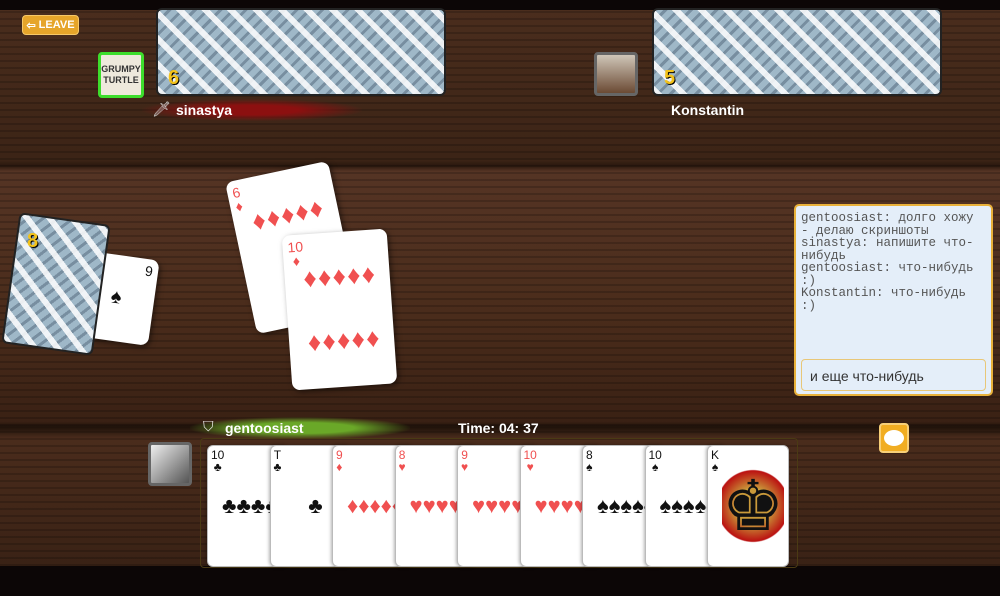  I want to click on opponent-hand-sinastya, so click(301, 52).